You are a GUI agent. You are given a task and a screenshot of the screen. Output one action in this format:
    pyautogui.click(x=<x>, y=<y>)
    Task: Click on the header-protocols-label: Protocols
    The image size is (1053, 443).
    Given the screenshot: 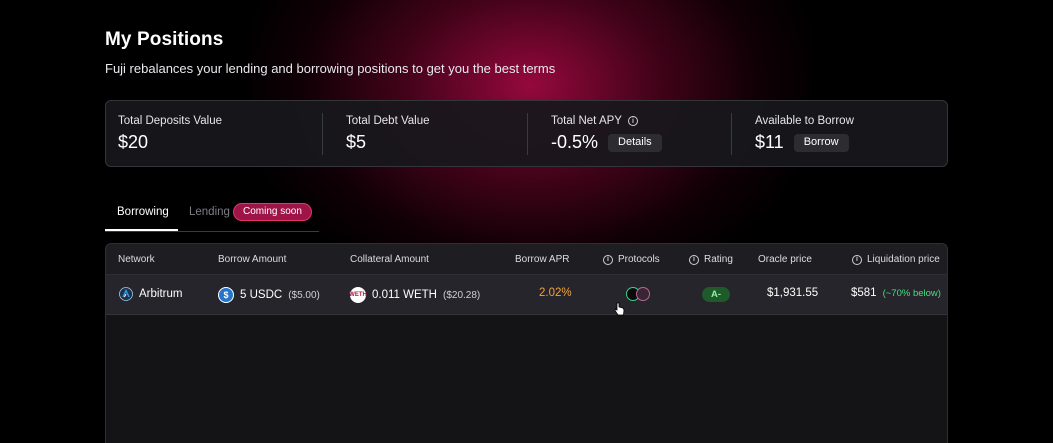 What is the action you would take?
    pyautogui.click(x=639, y=259)
    